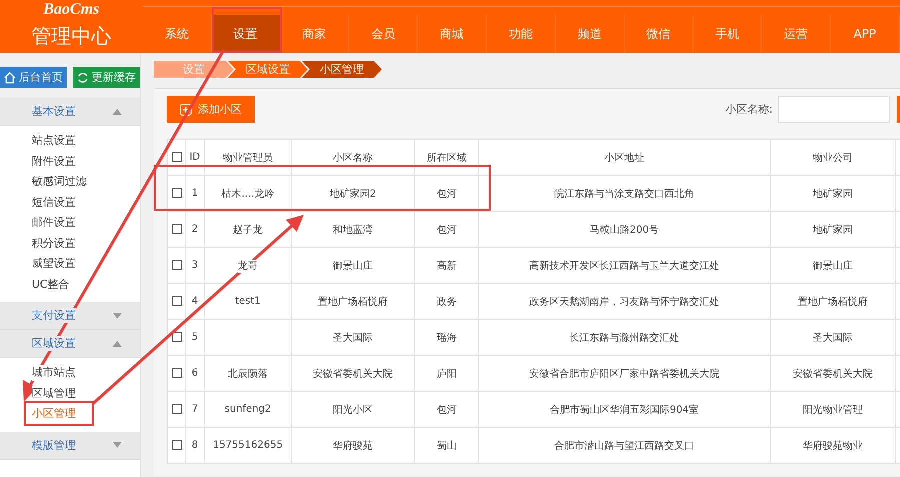  Describe the element at coordinates (865, 34) in the screenshot. I see `nav-tab: APP` at that location.